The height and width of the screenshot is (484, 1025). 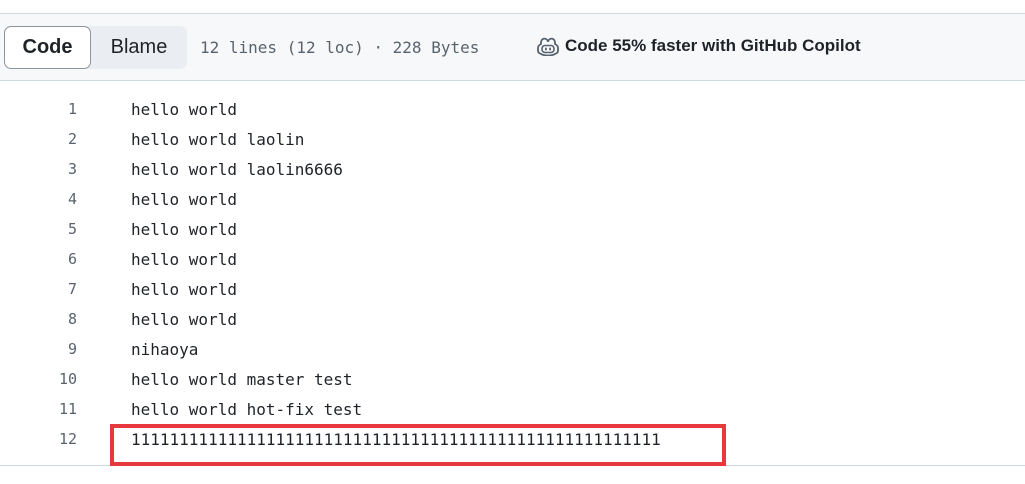 What do you see at coordinates (418, 445) in the screenshot?
I see `annotation-highlight-box` at bounding box center [418, 445].